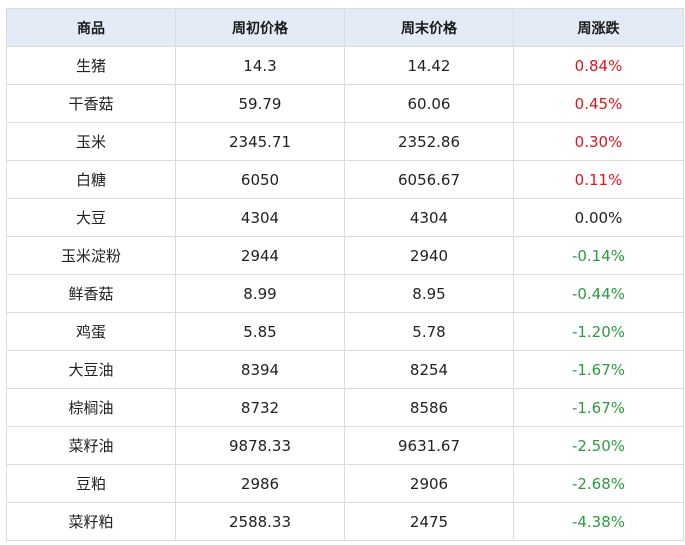 The height and width of the screenshot is (545, 685). Describe the element at coordinates (598, 65) in the screenshot. I see `cell-change: 0.84%` at that location.